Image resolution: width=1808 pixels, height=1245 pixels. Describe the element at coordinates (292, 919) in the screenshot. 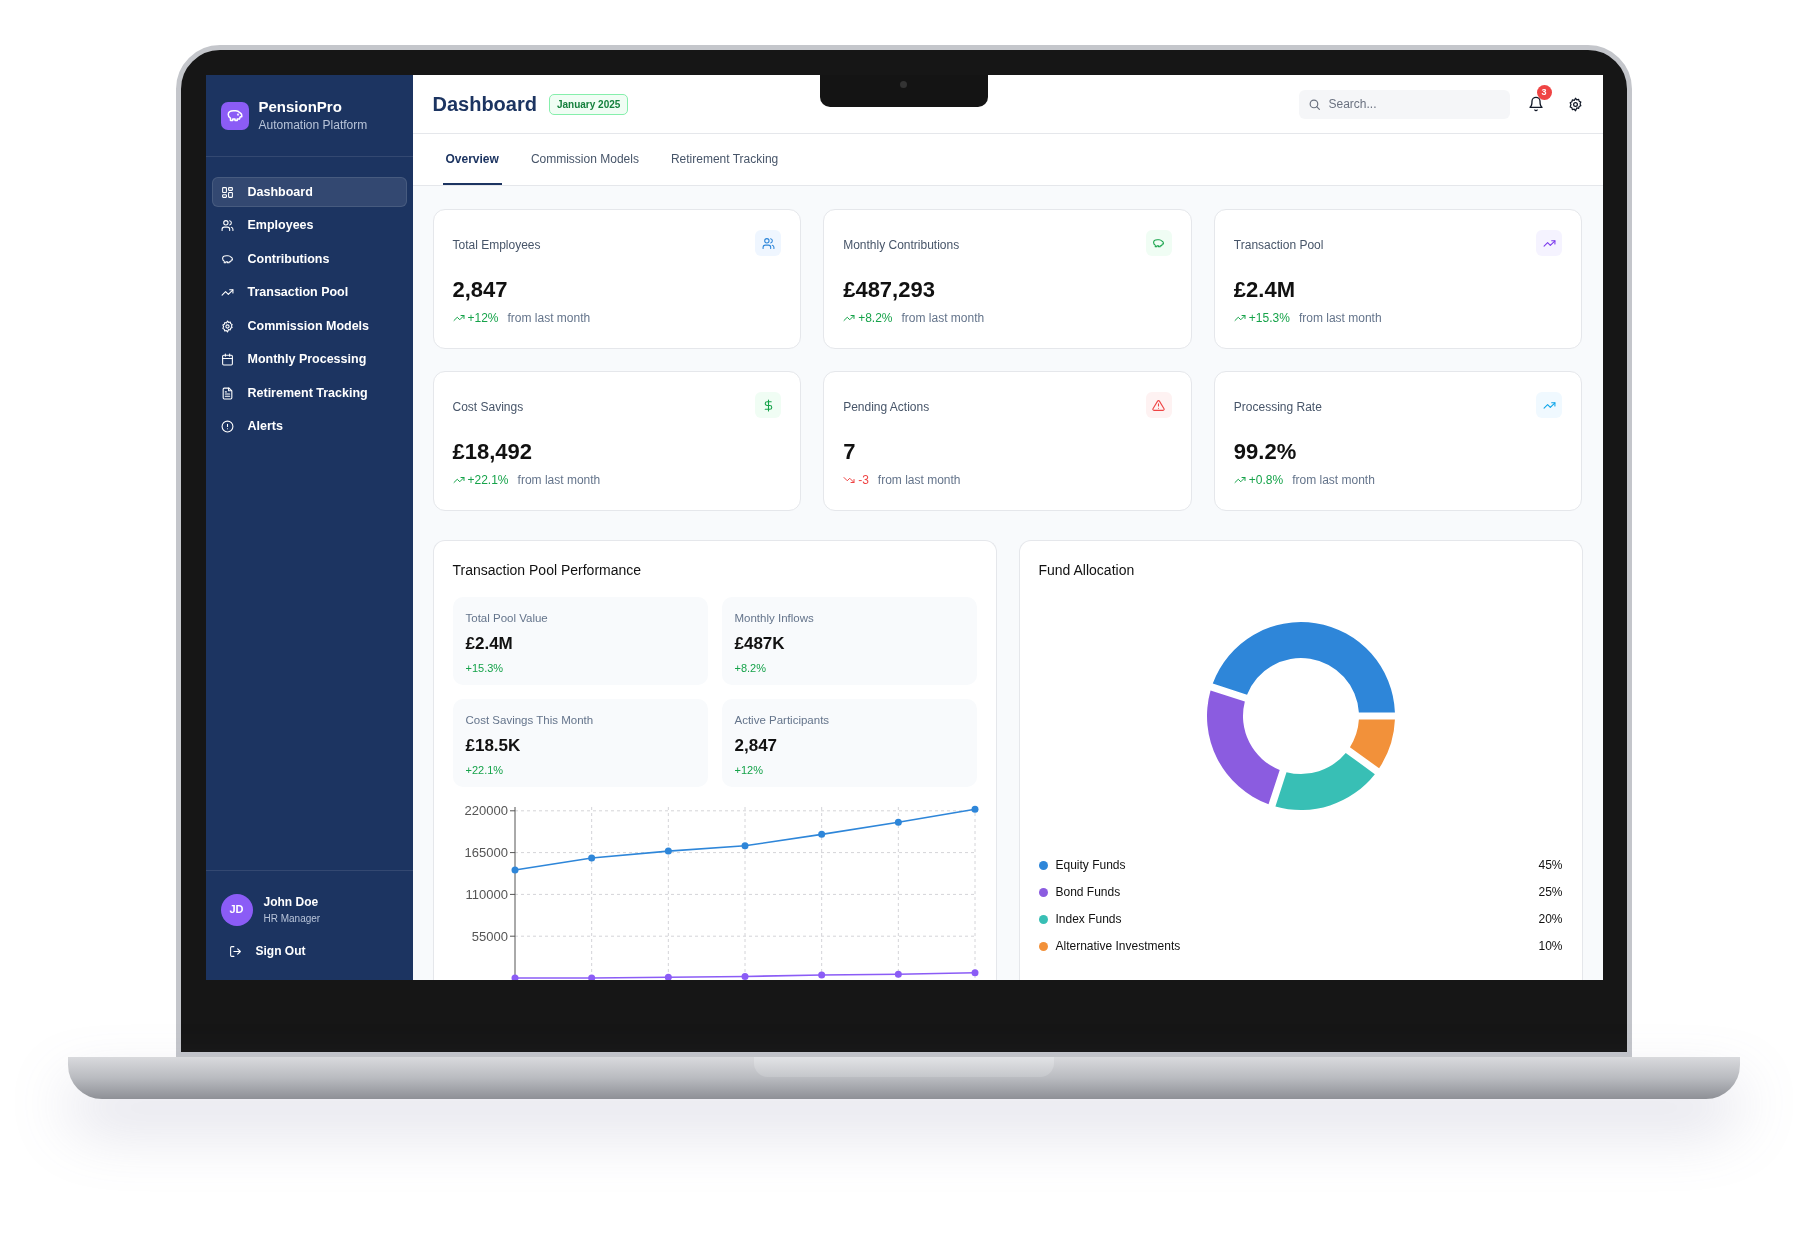

I see `user-role: HR Manager` at that location.